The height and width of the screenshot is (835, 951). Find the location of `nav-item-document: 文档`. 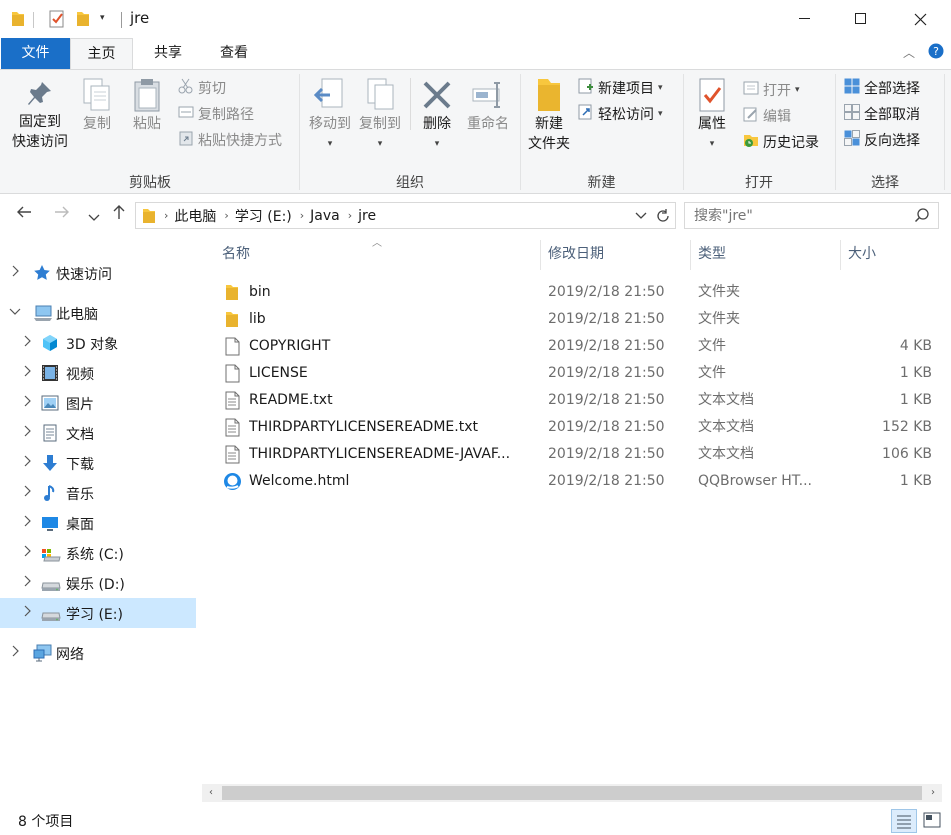

nav-item-document: 文档 is located at coordinates (98, 433).